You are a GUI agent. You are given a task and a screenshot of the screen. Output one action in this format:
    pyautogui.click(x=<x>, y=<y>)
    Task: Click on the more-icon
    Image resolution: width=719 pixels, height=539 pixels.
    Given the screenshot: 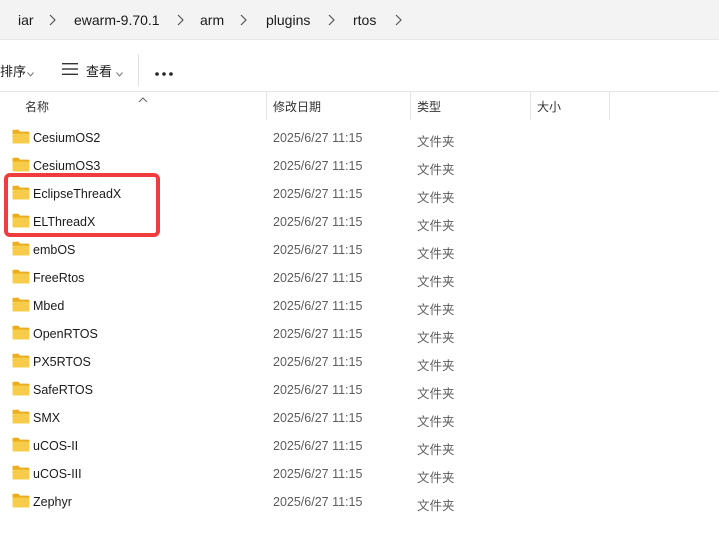 What is the action you would take?
    pyautogui.click(x=164, y=71)
    